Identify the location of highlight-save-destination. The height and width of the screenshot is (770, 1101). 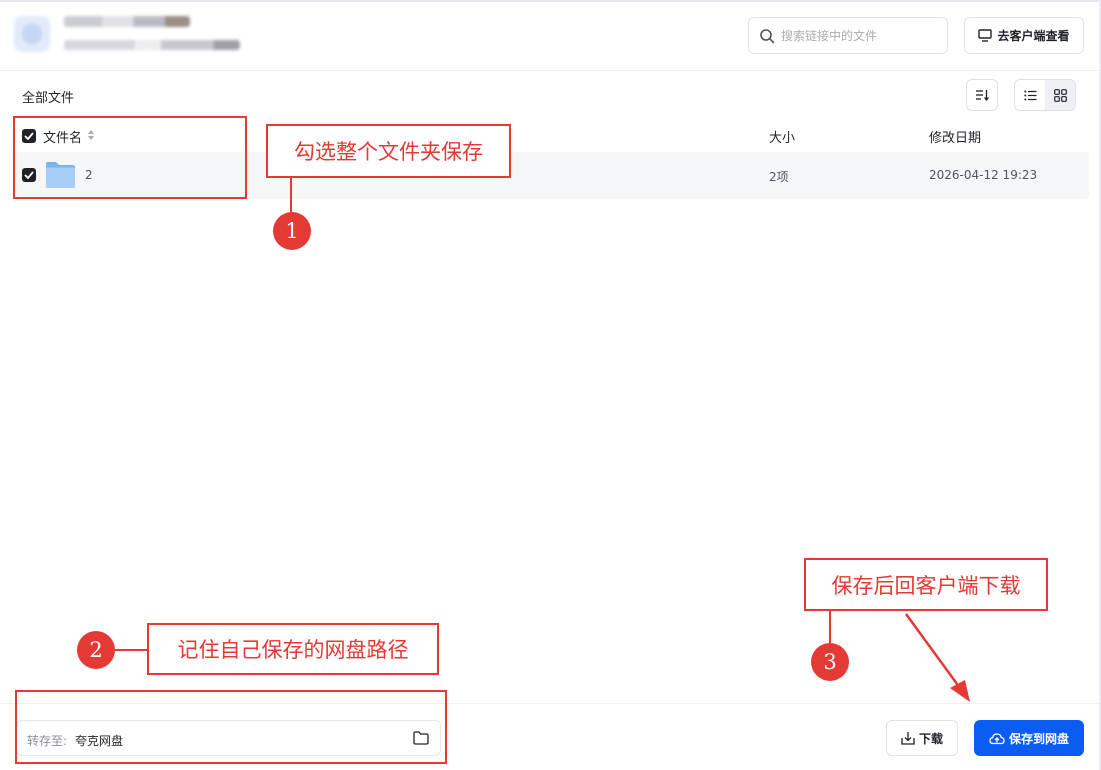
(231, 727).